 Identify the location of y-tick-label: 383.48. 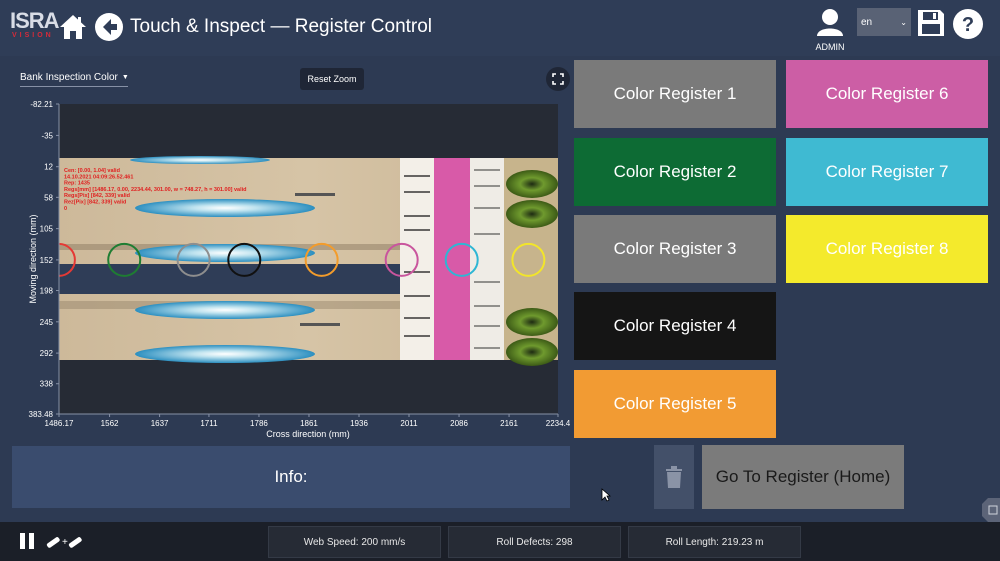
(41, 414).